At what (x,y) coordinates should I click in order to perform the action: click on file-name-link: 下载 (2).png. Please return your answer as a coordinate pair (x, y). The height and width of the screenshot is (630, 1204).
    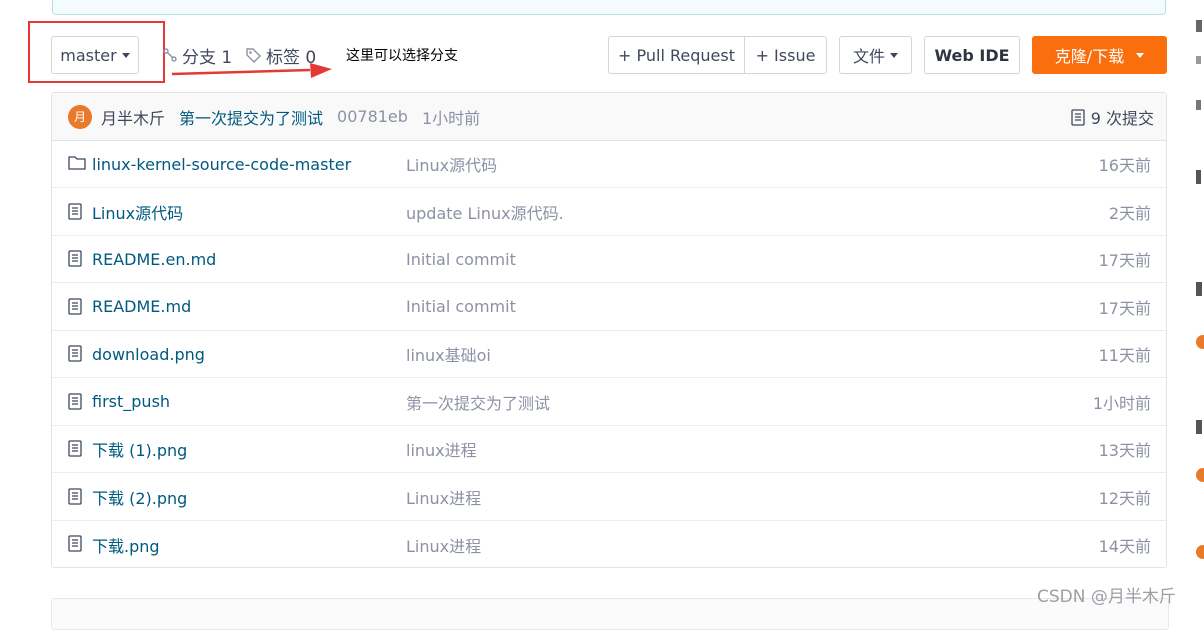
    Looking at the image, I should click on (139, 497).